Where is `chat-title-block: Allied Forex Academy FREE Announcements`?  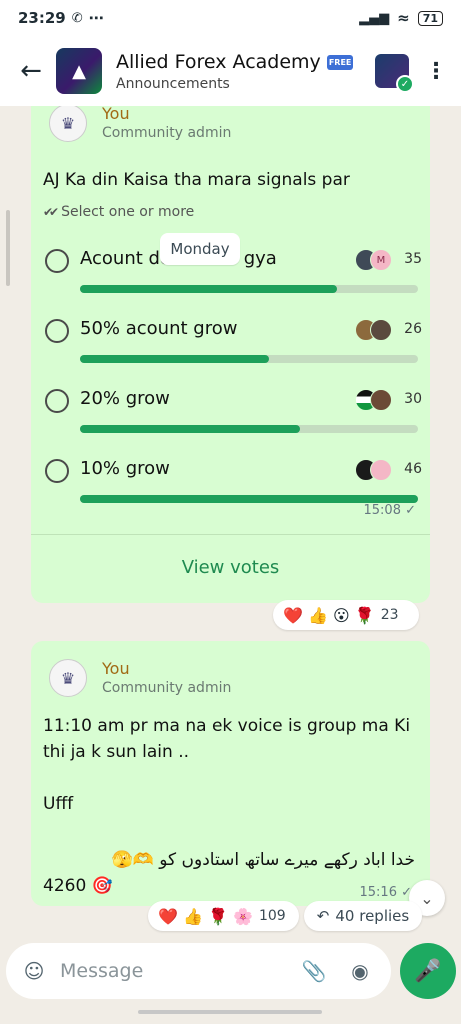 chat-title-block: Allied Forex Academy FREE Announcements is located at coordinates (245, 71).